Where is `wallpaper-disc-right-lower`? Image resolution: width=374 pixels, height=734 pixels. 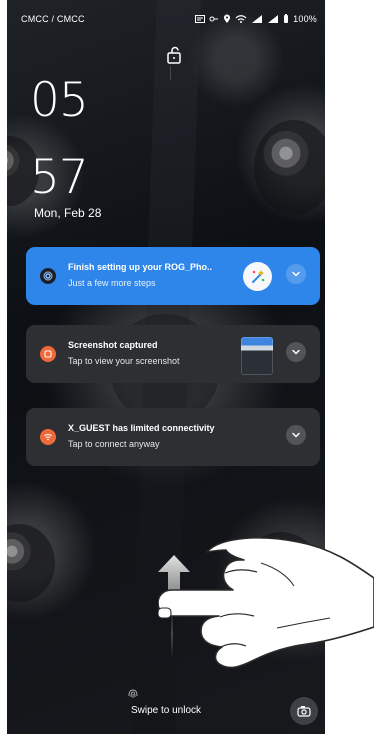 wallpaper-disc-right-lower is located at coordinates (281, 581).